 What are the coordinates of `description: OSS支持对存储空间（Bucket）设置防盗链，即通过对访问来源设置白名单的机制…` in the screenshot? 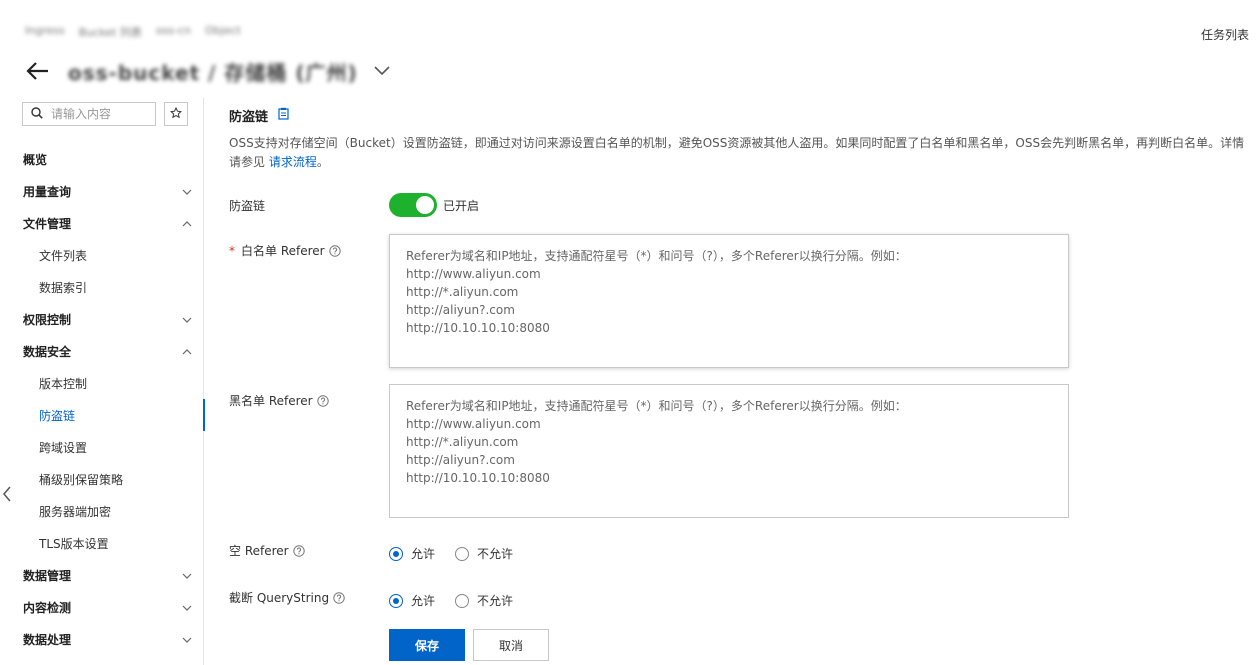 It's located at (738, 153).